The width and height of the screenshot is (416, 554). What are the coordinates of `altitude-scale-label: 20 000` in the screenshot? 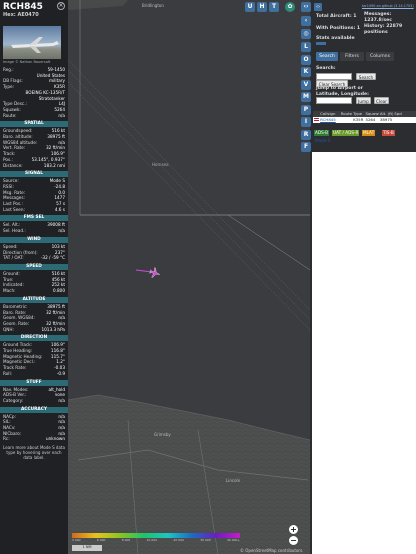 It's located at (178, 540).